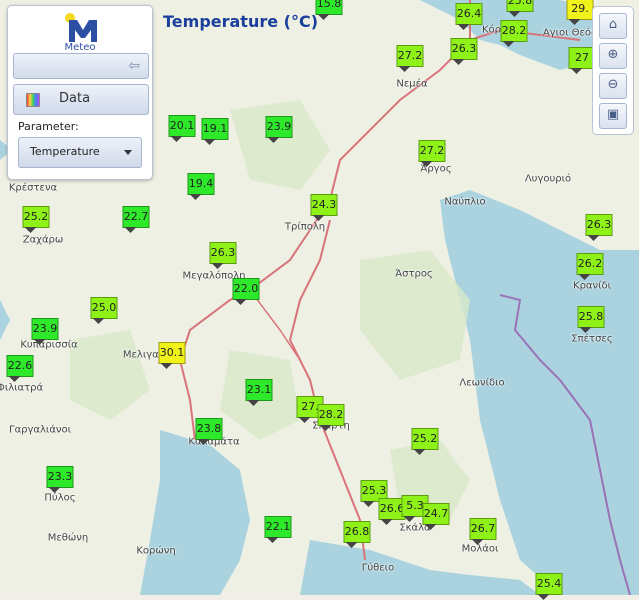 This screenshot has width=639, height=600. I want to click on zoom-in-icon: ⊕, so click(613, 56).